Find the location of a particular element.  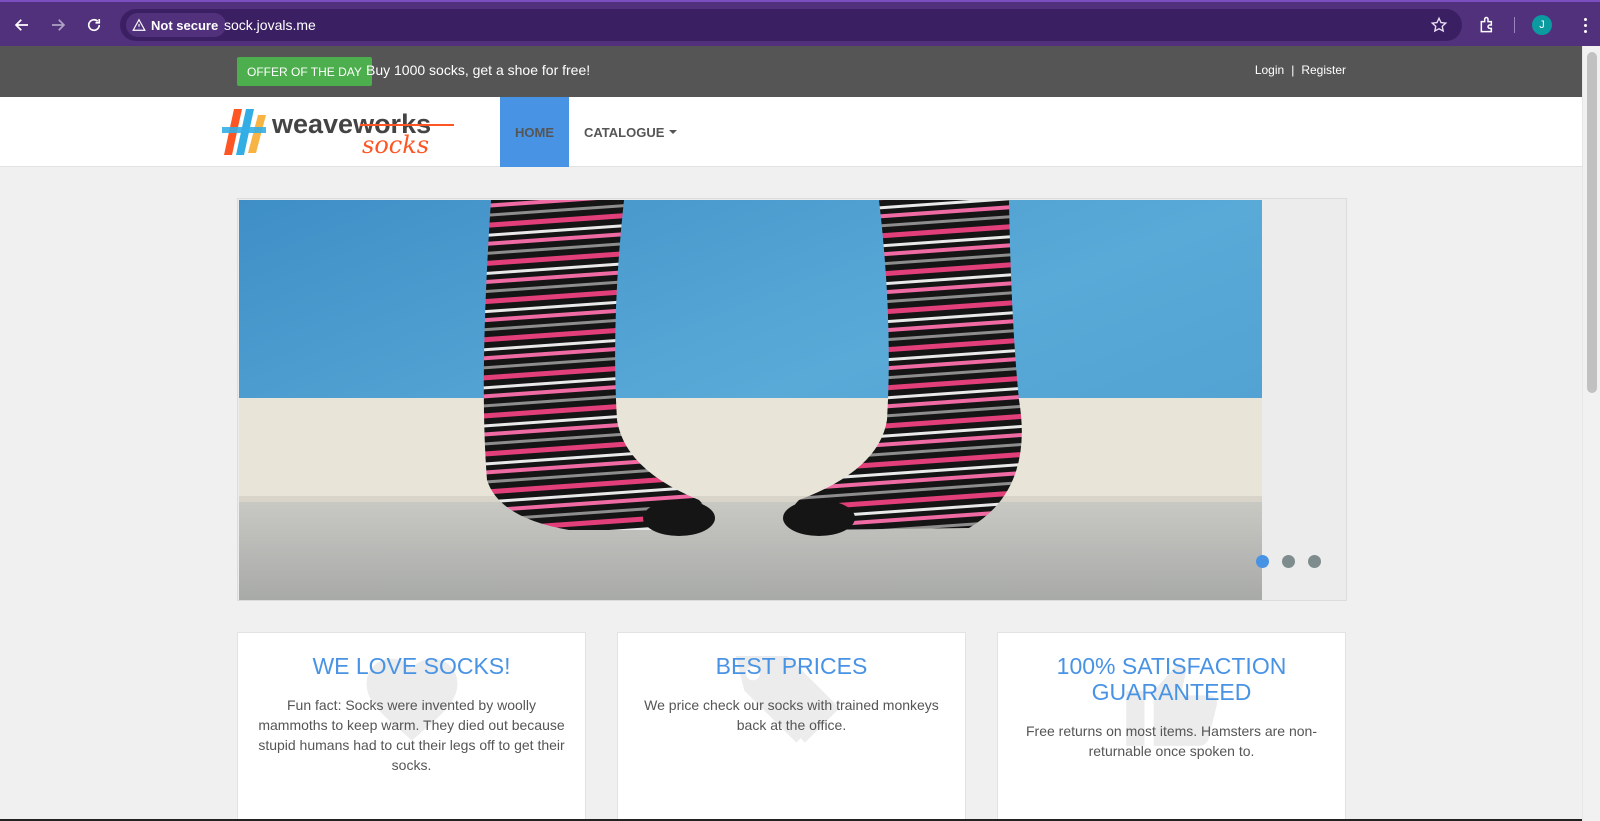

weaveworks-logo-mark is located at coordinates (244, 132).